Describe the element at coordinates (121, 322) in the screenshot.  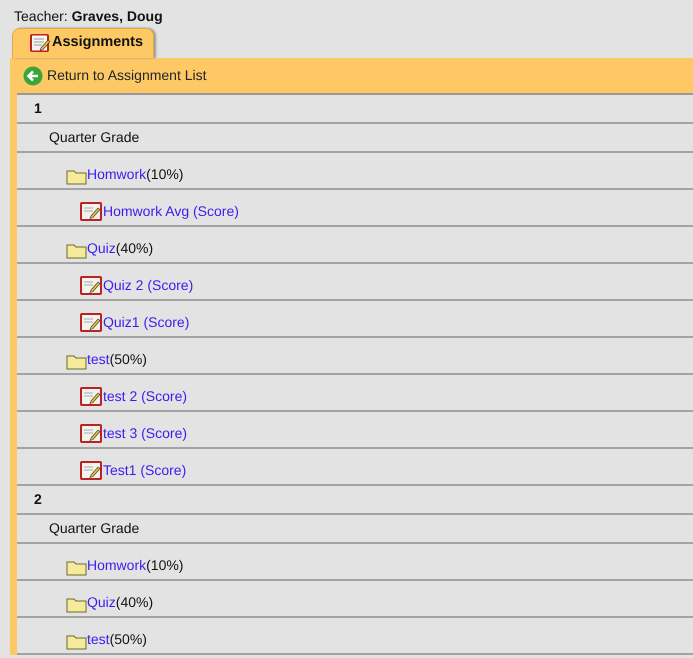
I see `assignment-link: Quiz1` at that location.